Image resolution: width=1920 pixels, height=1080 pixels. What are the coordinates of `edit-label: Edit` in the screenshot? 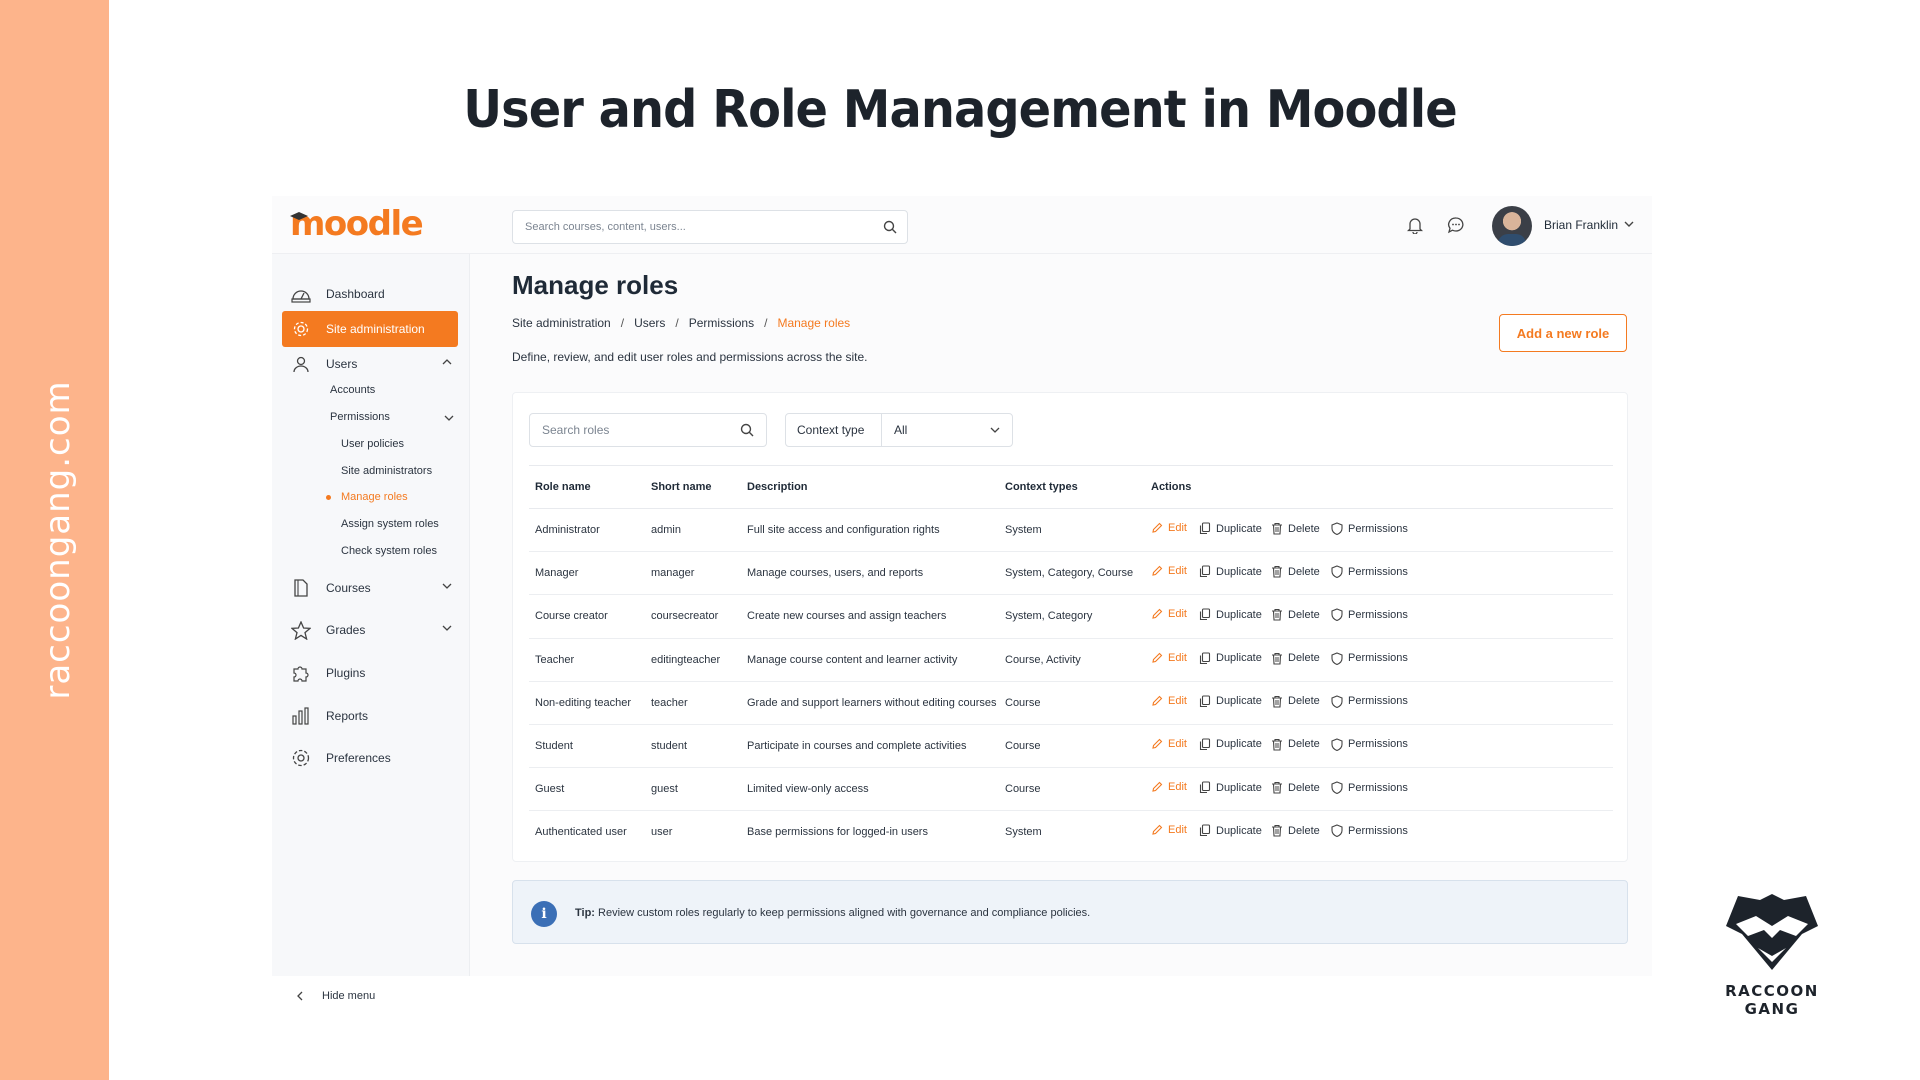 It's located at (1177, 571).